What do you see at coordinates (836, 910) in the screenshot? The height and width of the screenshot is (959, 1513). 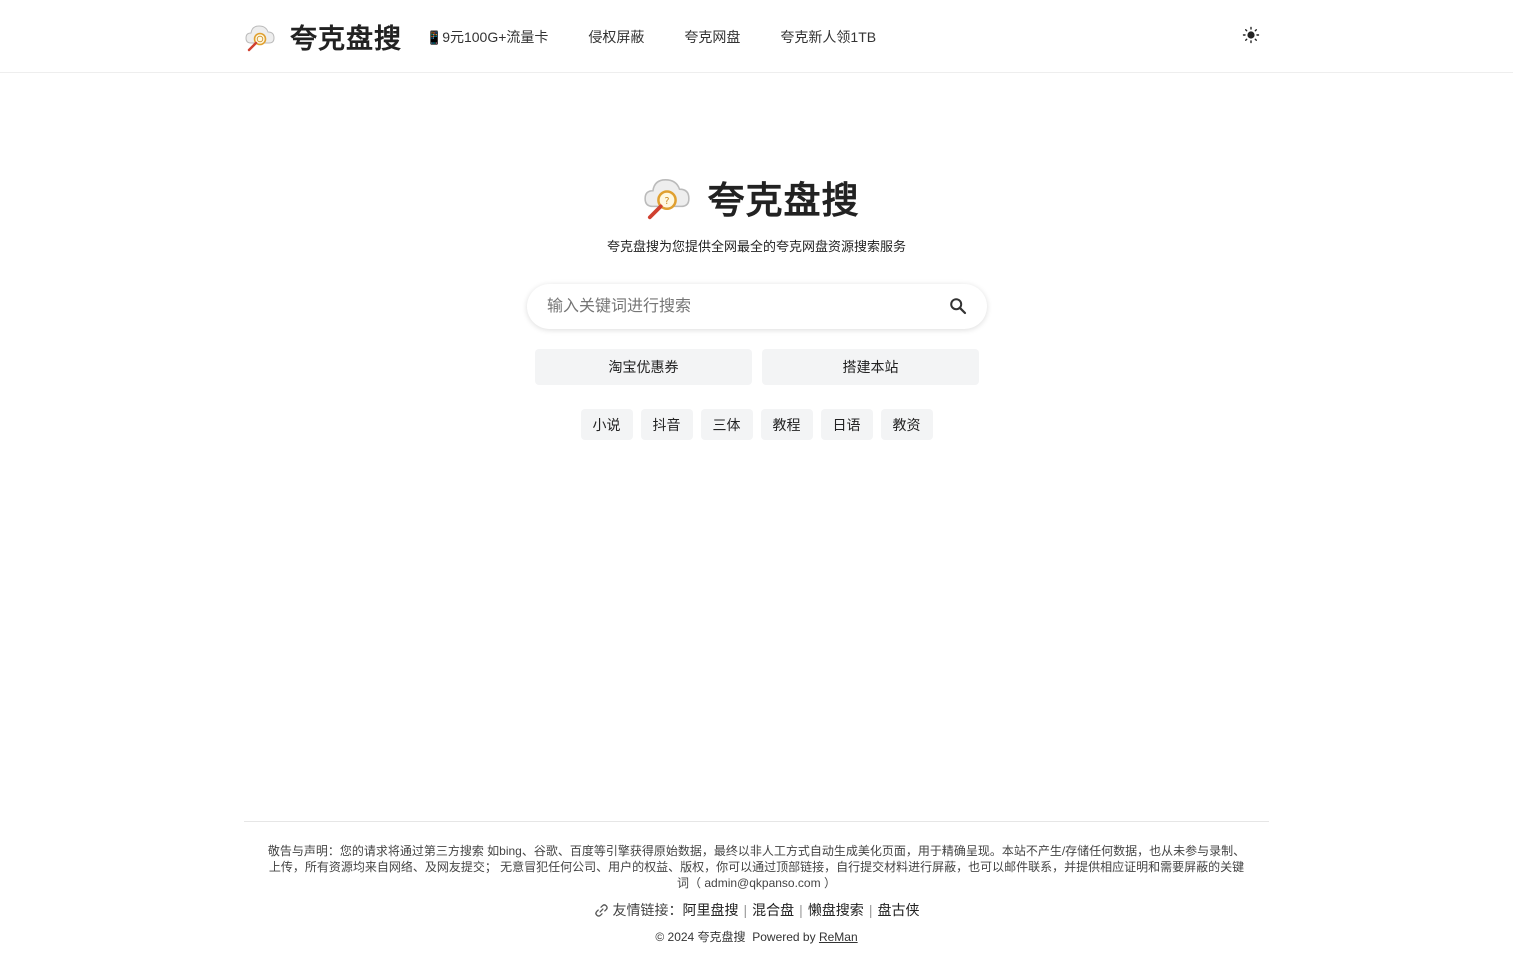 I see `friend-link-lanpan-search: 懒盘搜索` at bounding box center [836, 910].